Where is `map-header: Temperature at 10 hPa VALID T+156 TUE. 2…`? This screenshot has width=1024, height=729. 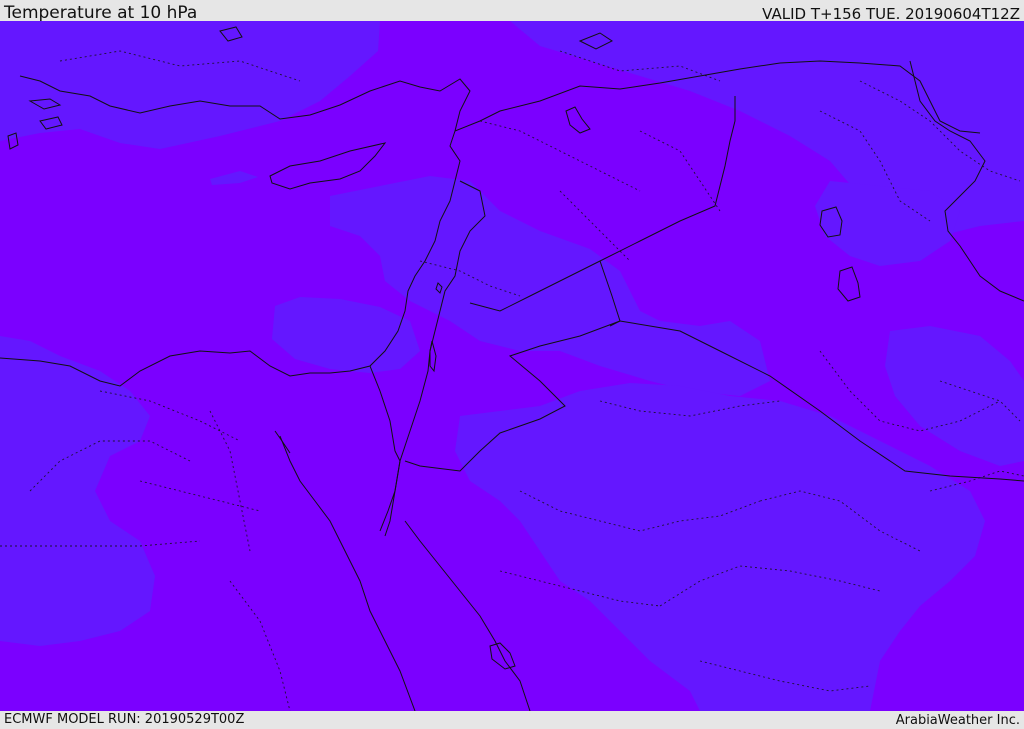
map-header: Temperature at 10 hPa VALID T+156 TUE. 2… is located at coordinates (512, 11).